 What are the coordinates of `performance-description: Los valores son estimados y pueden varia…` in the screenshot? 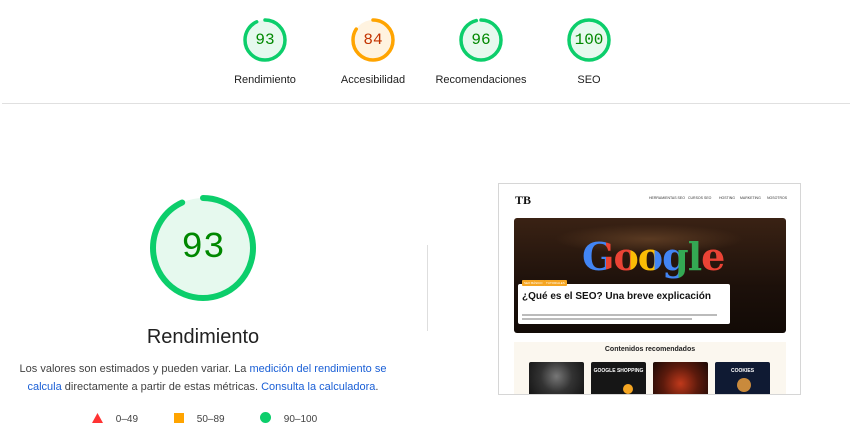 It's located at (203, 378).